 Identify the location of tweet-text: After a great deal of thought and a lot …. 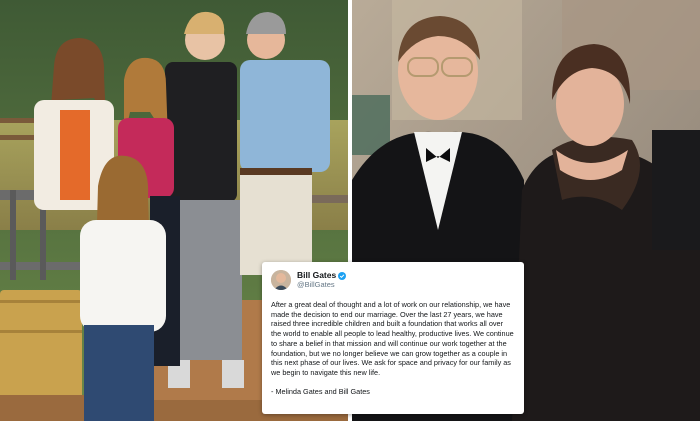
(392, 338).